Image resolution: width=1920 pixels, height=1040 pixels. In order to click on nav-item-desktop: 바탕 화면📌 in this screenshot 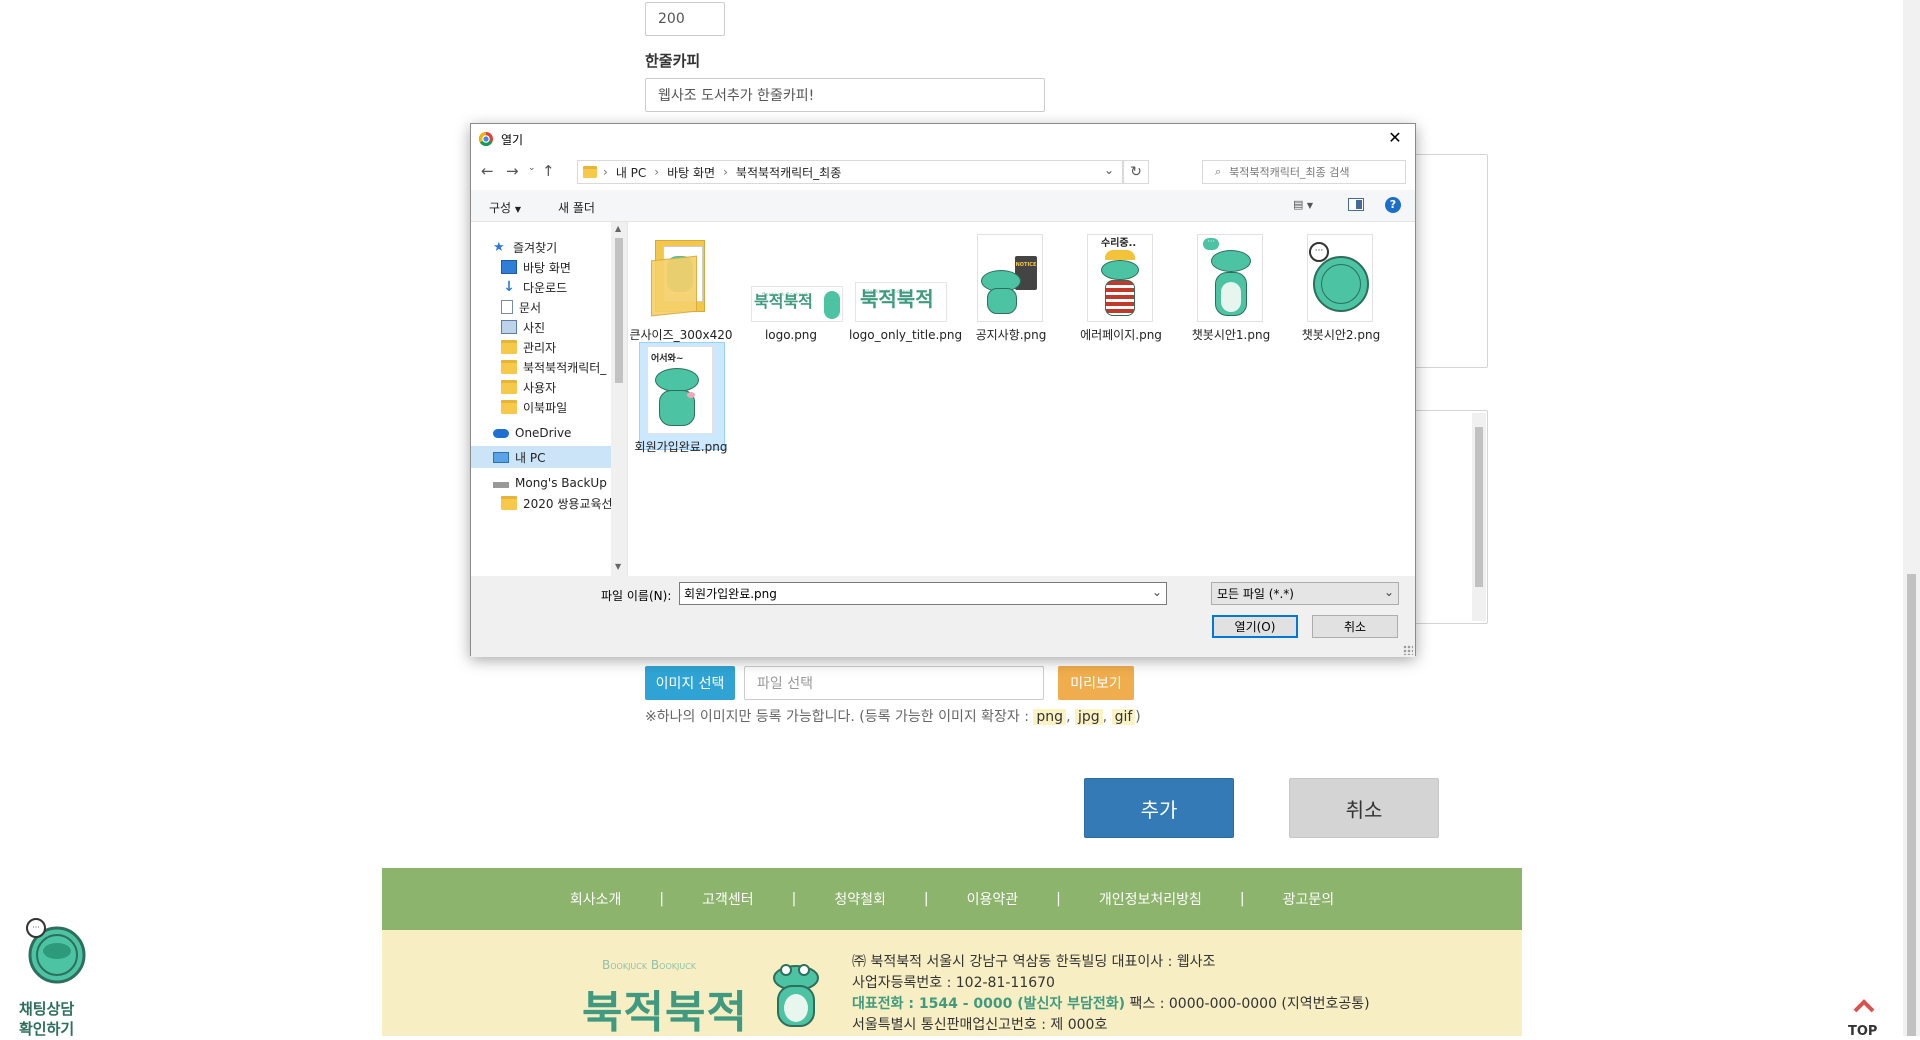, I will do `click(564, 267)`.